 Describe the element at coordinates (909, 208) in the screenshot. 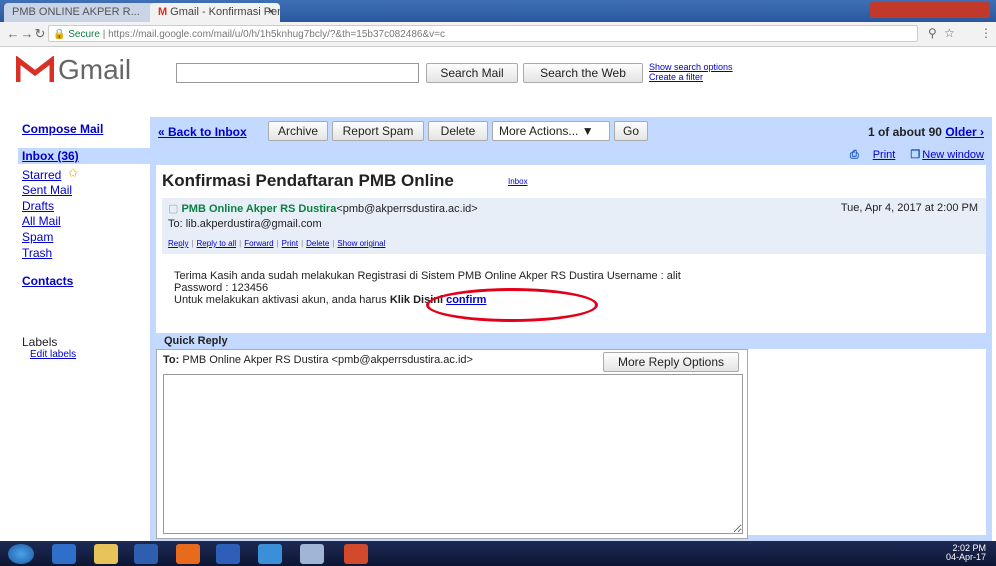

I see `message-date: Tue, Apr 4, 2017 at 2:00 PM` at that location.